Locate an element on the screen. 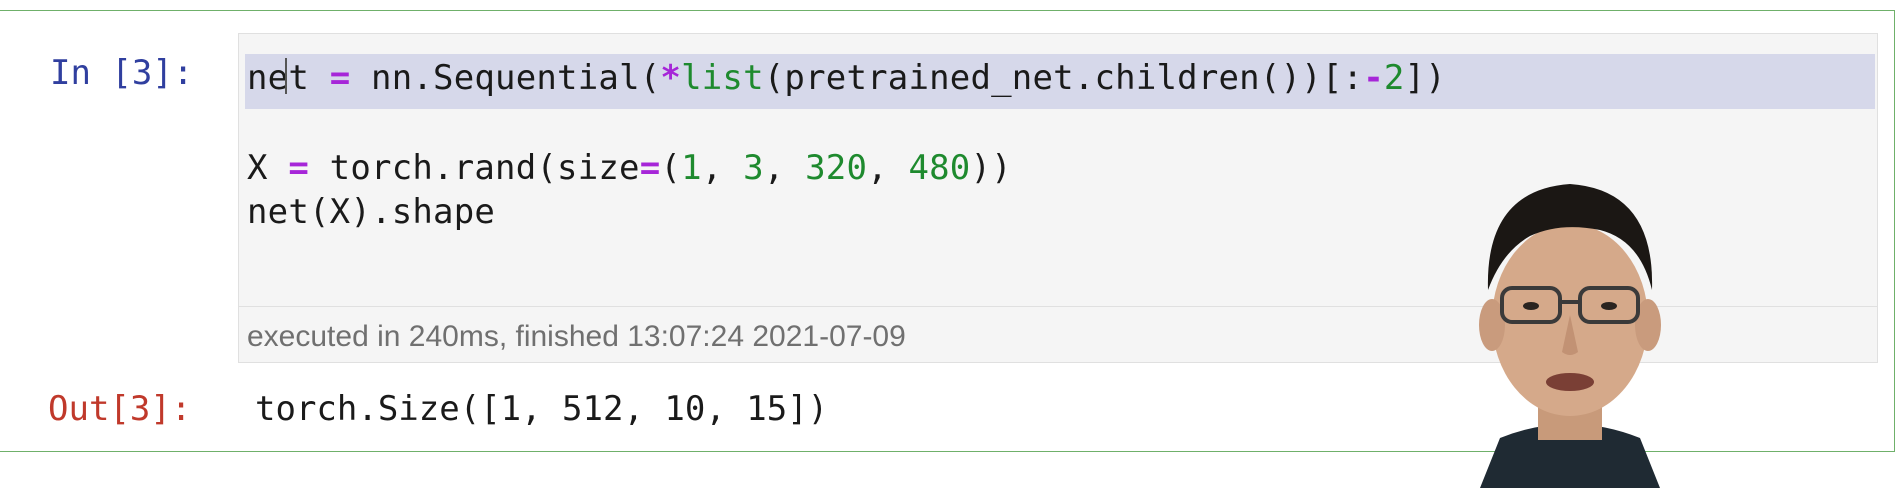 The height and width of the screenshot is (488, 1897). input-prompt: In [3]: is located at coordinates (122, 73).